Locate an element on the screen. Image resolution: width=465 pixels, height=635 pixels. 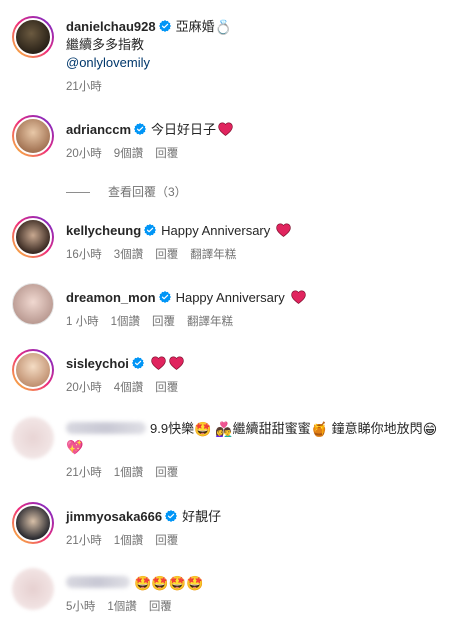
username: dreamon_mon is located at coordinates (111, 297).